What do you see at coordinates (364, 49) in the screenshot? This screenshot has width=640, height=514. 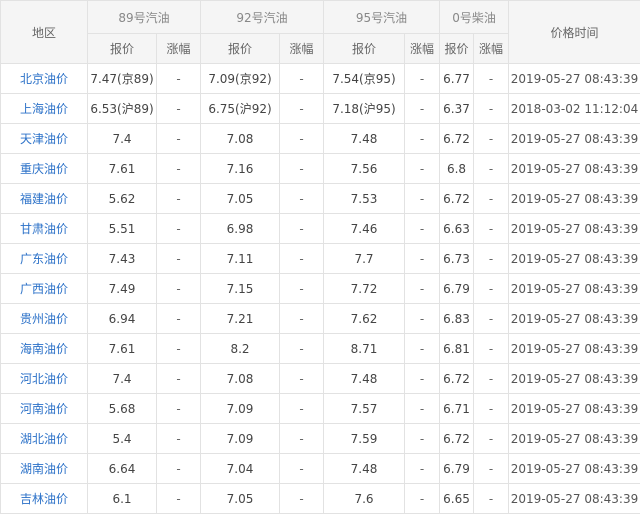 I see `header-price-95: 报价` at bounding box center [364, 49].